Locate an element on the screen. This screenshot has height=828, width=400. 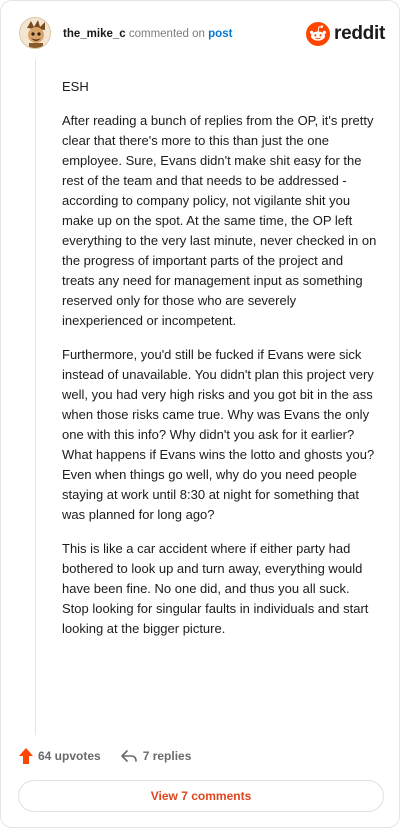
avatar-icon is located at coordinates (35, 33).